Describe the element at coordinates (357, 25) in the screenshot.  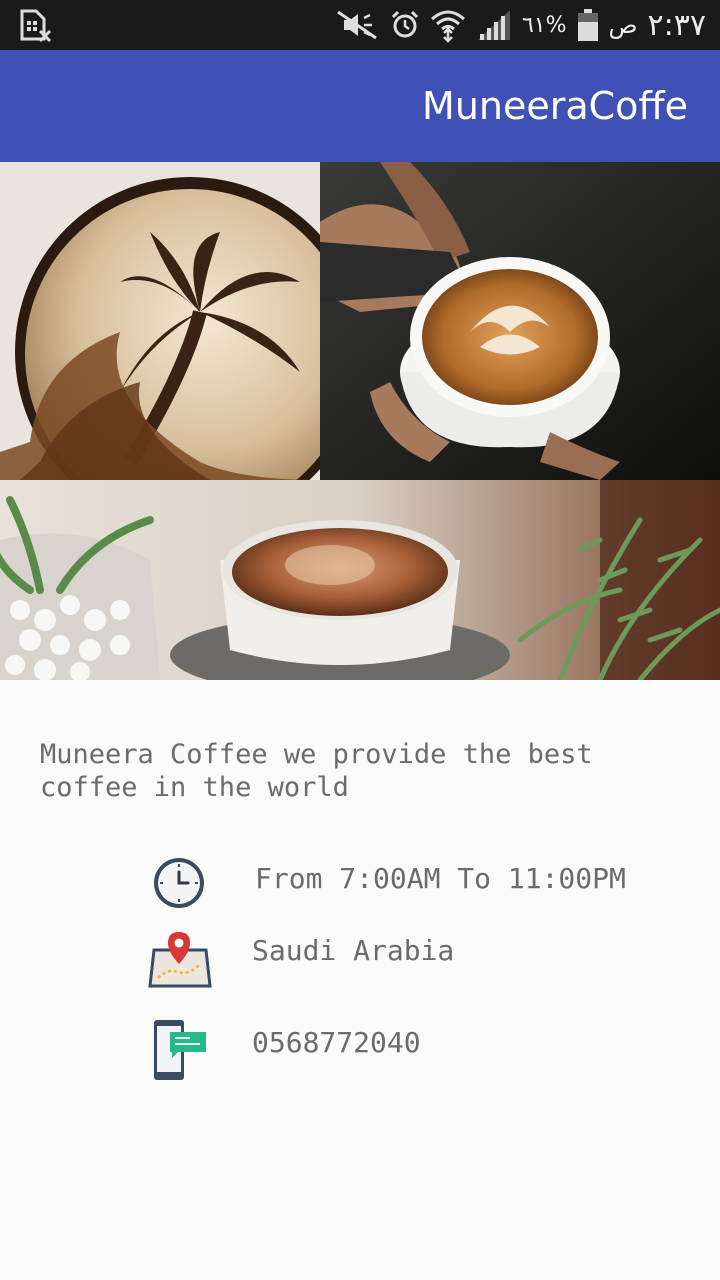
I see `mute-icon` at that location.